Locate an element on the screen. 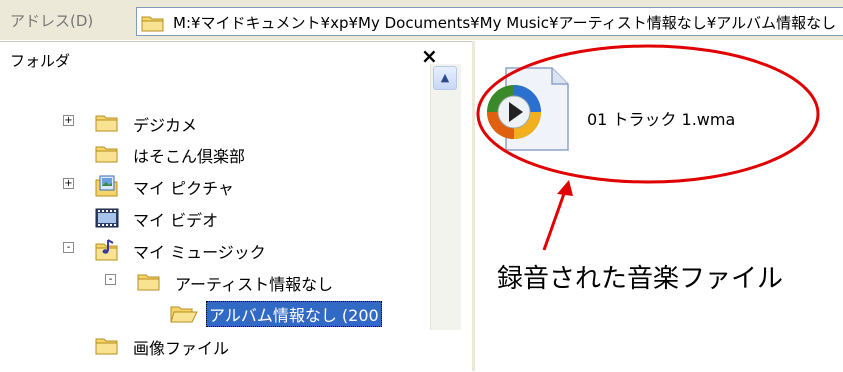 This screenshot has width=843, height=372. annotation-arrowhead is located at coordinates (565, 188).